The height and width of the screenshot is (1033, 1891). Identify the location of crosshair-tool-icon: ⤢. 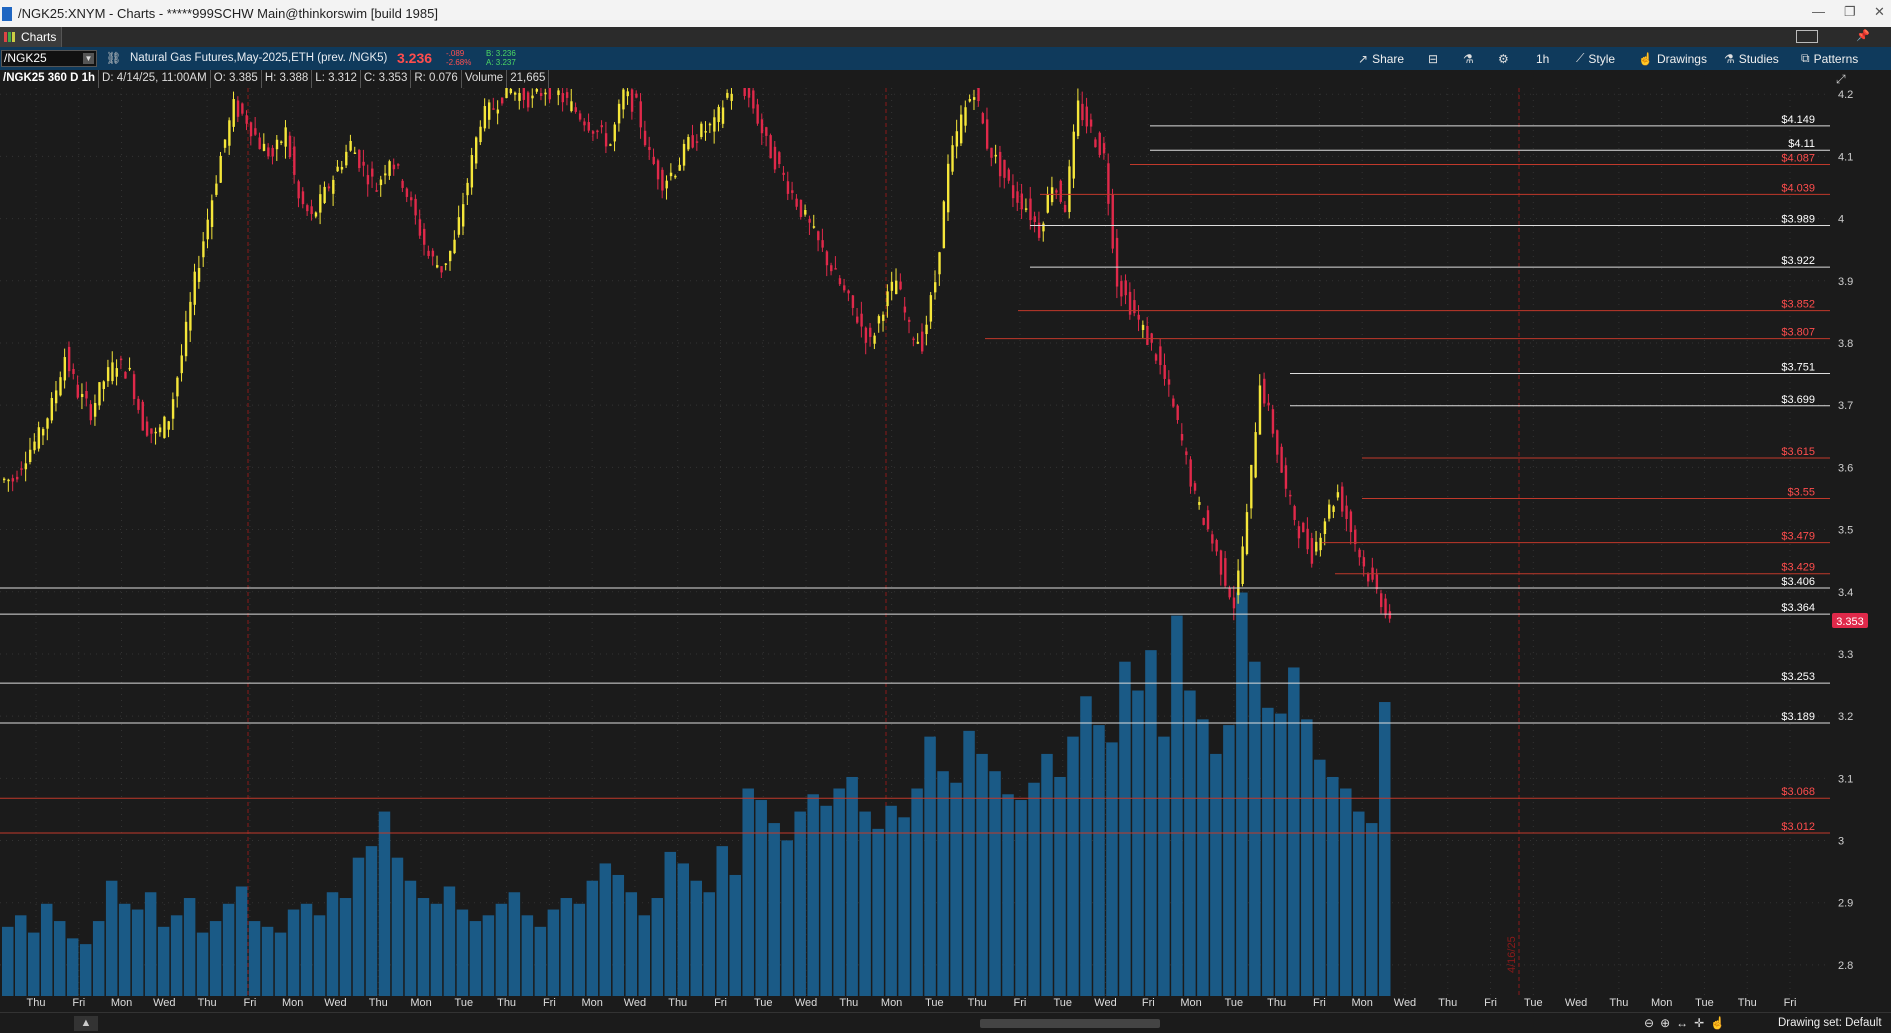
(1841, 79).